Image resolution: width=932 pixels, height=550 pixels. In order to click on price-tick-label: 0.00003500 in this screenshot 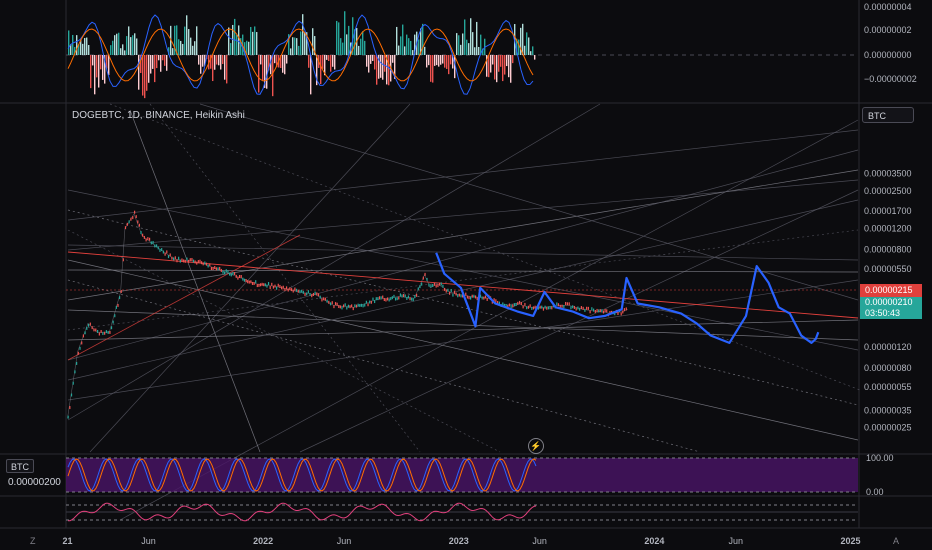, I will do `click(888, 174)`.